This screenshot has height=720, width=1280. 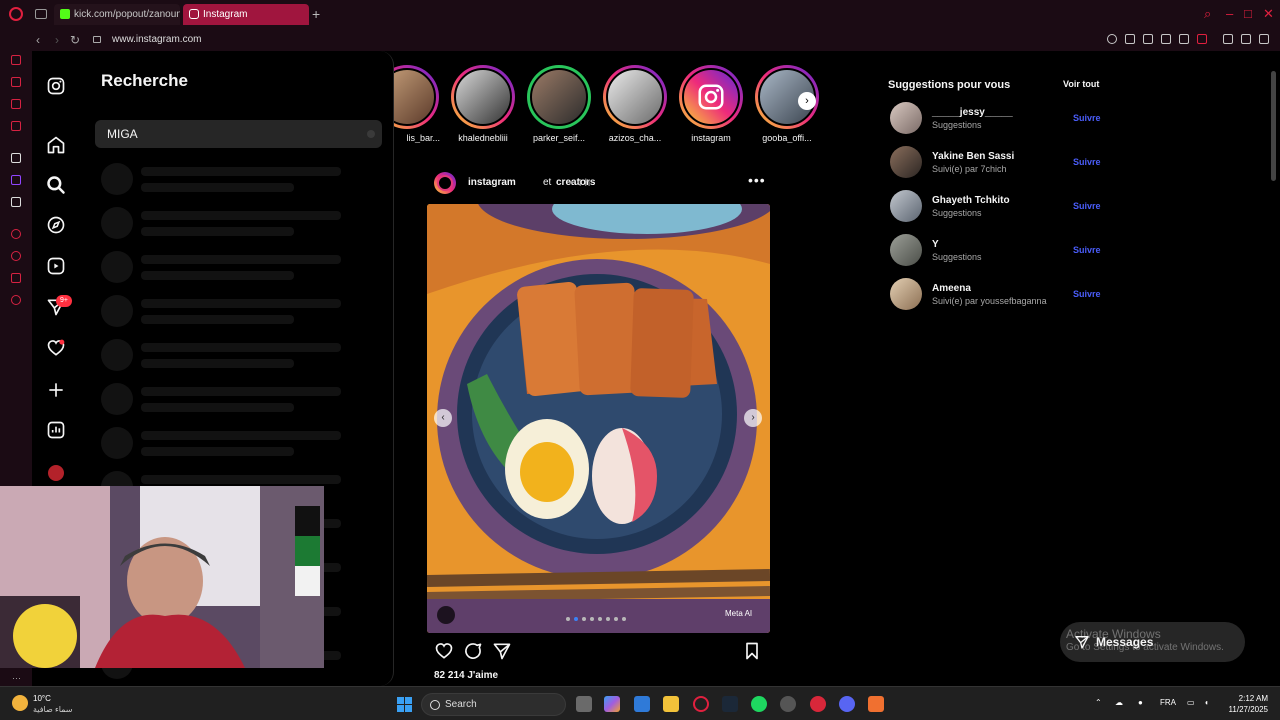 What do you see at coordinates (502, 651) in the screenshot?
I see `share-icon` at bounding box center [502, 651].